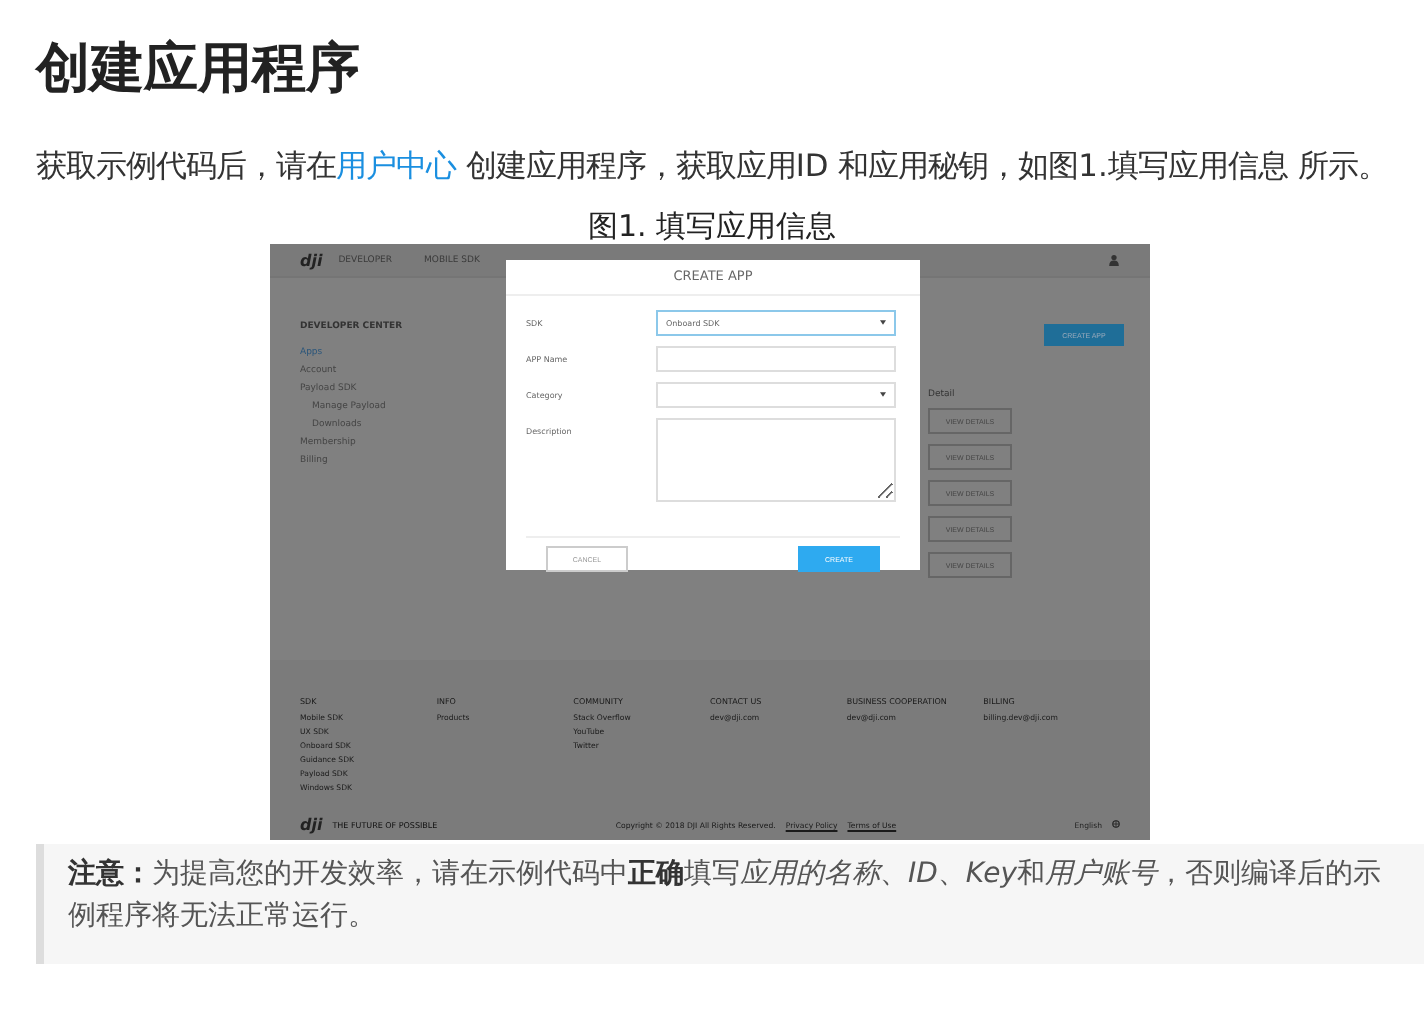 This screenshot has width=1424, height=1014. Describe the element at coordinates (726, 895) in the screenshot. I see `note-text: 注意：为提高您的开发效率，请在示例代码中正确填写应用的名称、ID、Key和用户账号，否则编译后的示例程序将无法正常运行。` at that location.